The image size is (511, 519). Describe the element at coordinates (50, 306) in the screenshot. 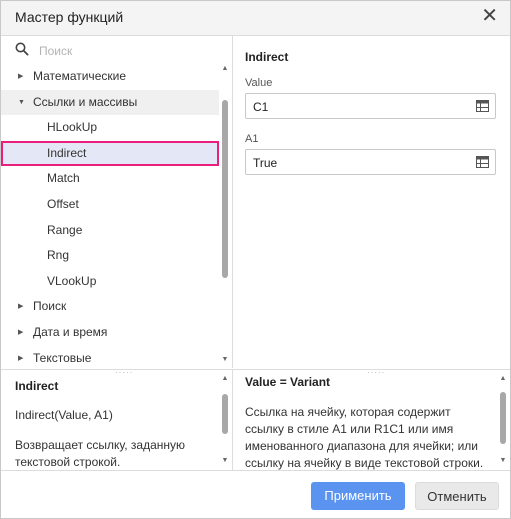

I see `tree-category-label: Поиск` at that location.